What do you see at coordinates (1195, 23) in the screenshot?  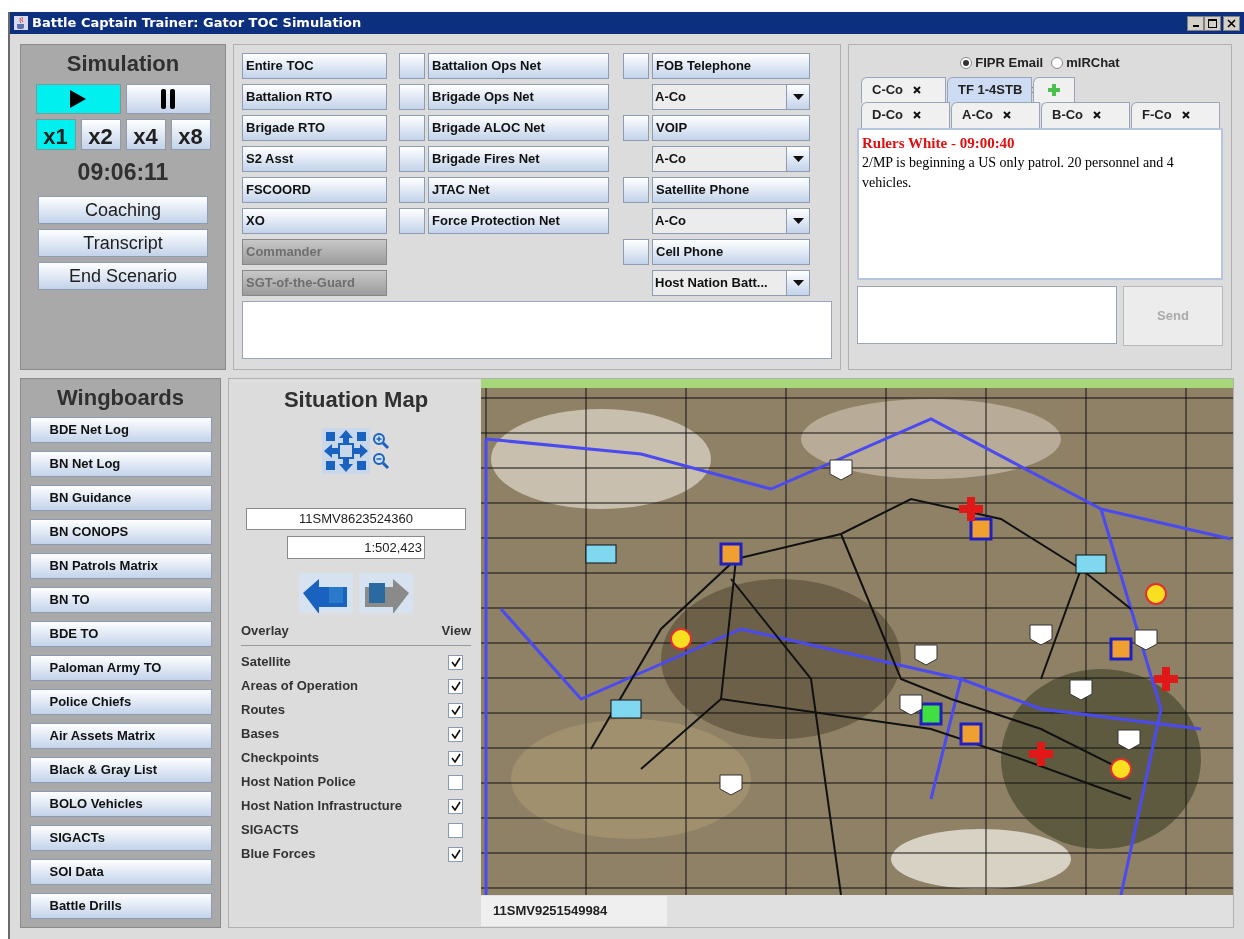 I see `minimize-button` at bounding box center [1195, 23].